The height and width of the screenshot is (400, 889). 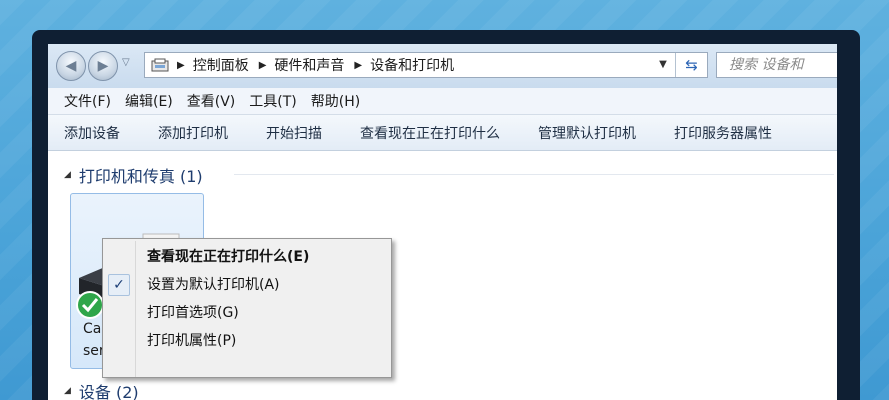 What do you see at coordinates (193, 313) in the screenshot?
I see `menu-item-label: 打印首选项(G)` at bounding box center [193, 313].